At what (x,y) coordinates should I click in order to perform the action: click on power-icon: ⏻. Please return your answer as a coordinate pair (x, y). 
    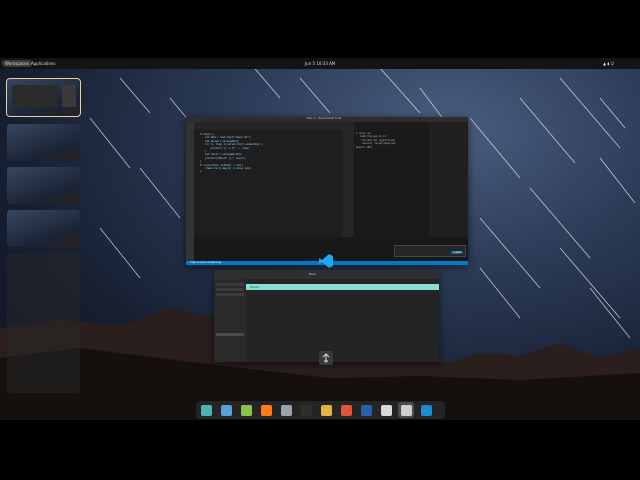
    Looking at the image, I should click on (612, 63).